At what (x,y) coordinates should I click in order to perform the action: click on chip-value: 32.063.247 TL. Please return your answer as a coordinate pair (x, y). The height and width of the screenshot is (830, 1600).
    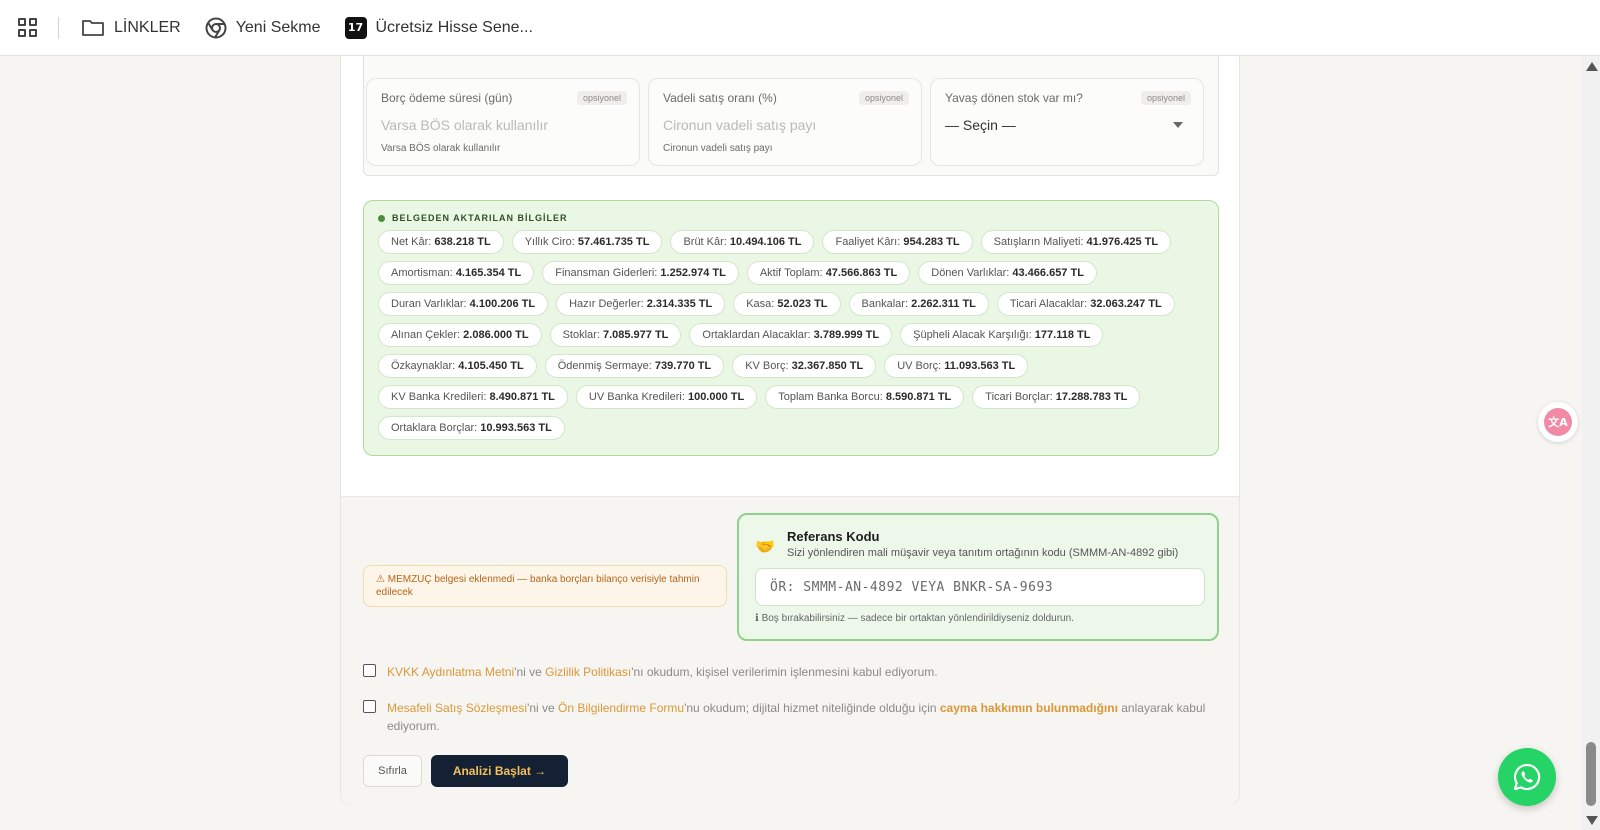
    Looking at the image, I should click on (1126, 304).